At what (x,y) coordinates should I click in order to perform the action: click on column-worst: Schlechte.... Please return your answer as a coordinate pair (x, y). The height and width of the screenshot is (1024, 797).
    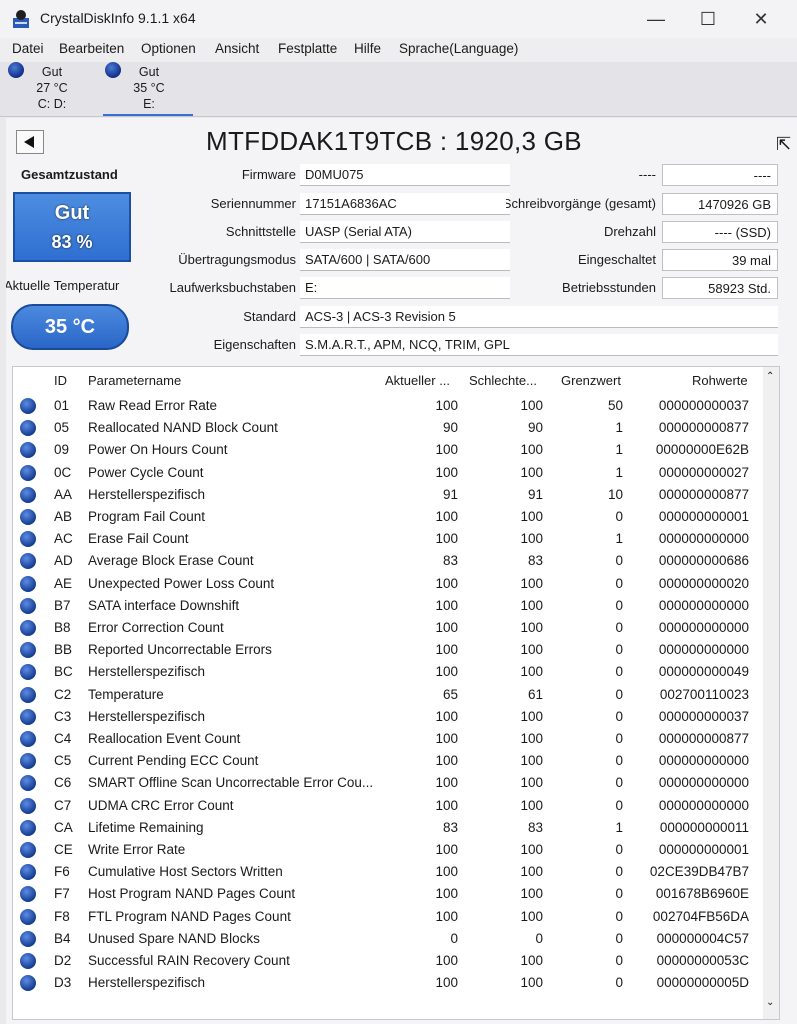
    Looking at the image, I should click on (503, 380).